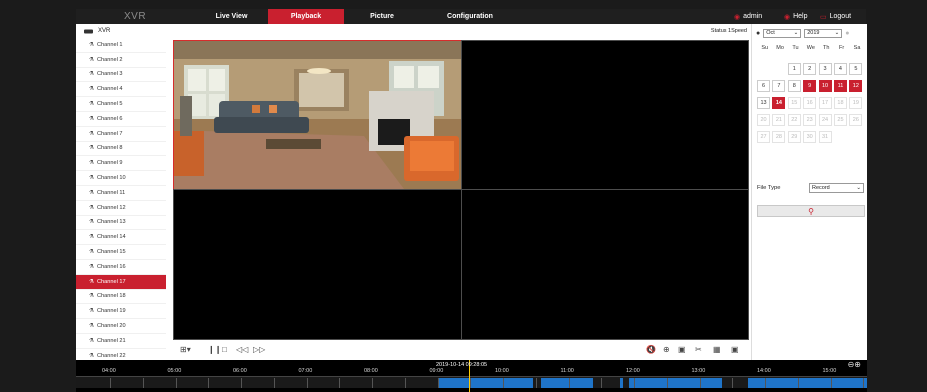 The height and width of the screenshot is (392, 927). I want to click on channel-item: ⚗ Channel 12, so click(124, 208).